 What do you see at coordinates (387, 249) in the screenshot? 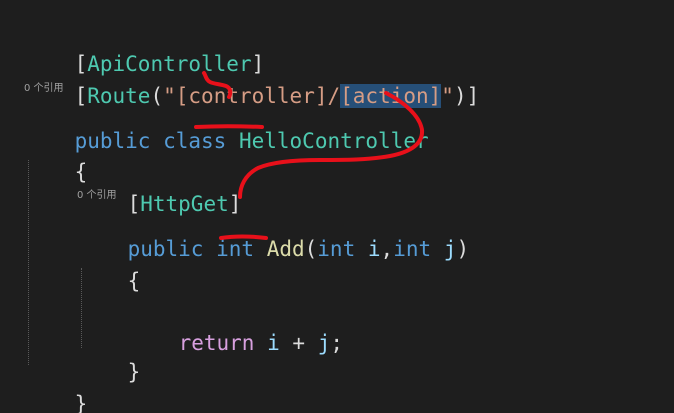
I see `comma: ,` at bounding box center [387, 249].